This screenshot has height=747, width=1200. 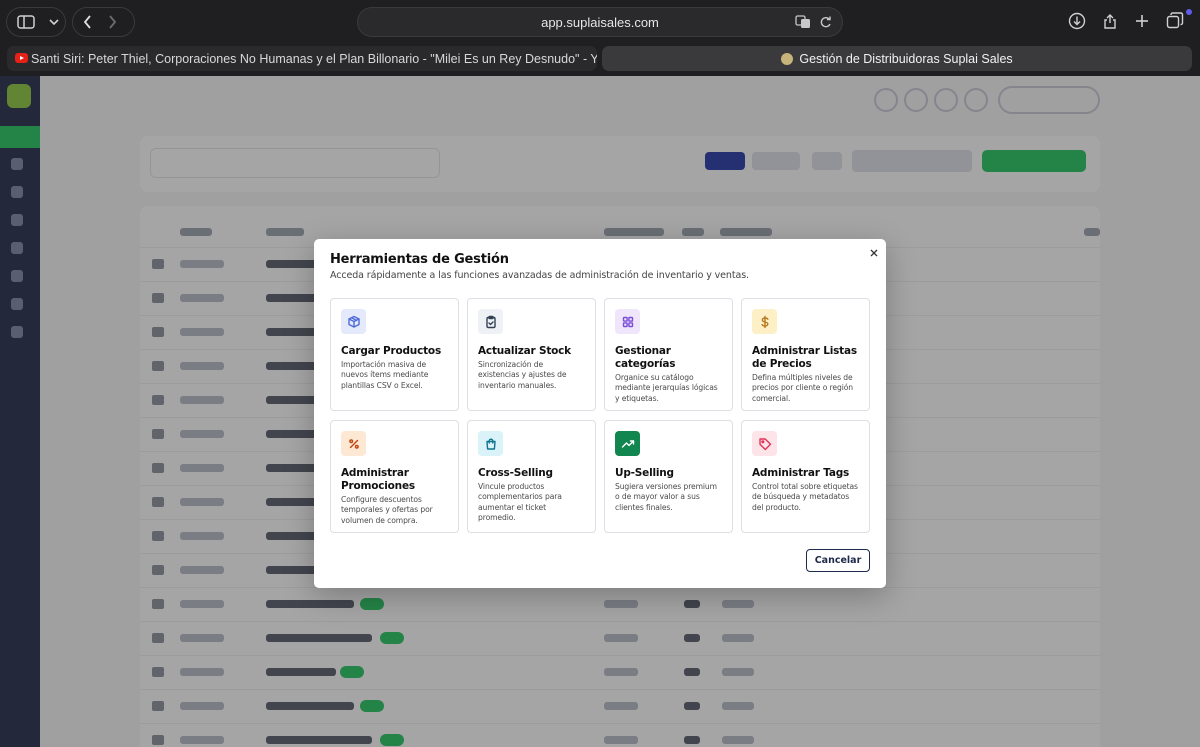 I want to click on shopping-bag-icon, so click(x=490, y=443).